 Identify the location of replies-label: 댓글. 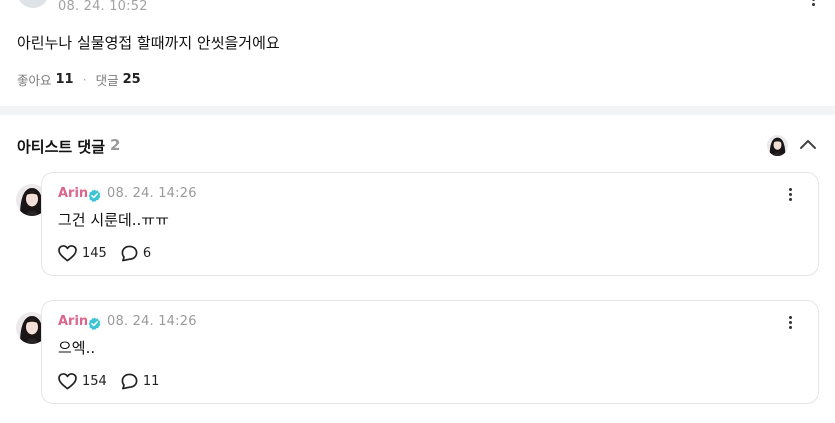
(107, 79).